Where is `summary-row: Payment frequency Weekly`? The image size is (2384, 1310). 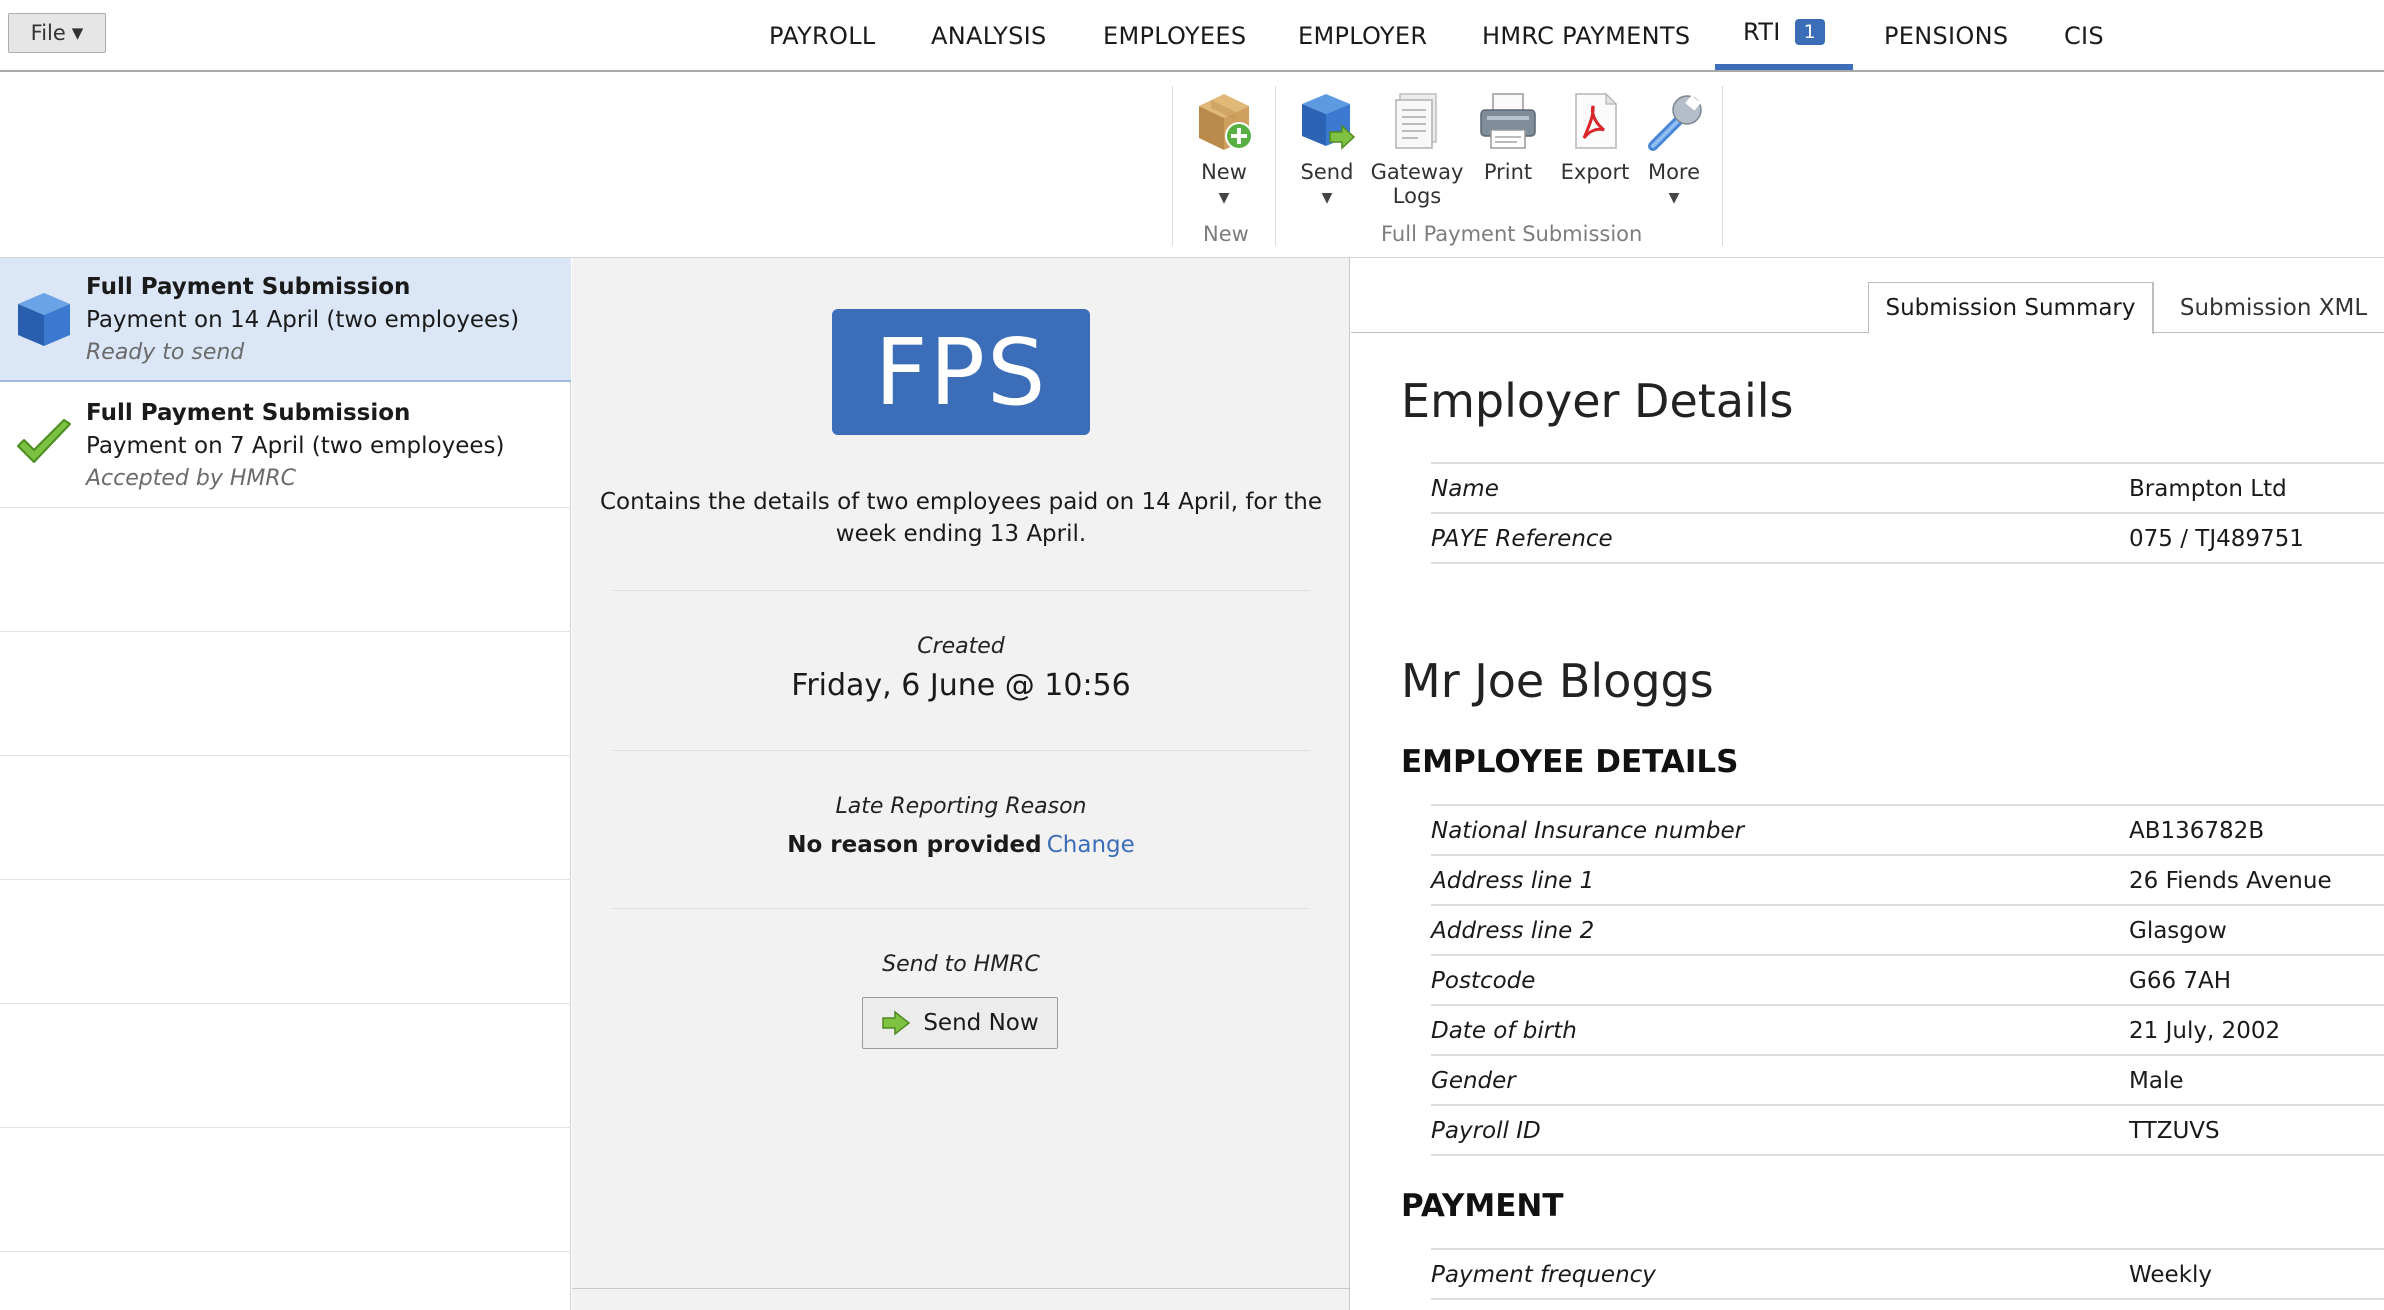
summary-row: Payment frequency Weekly is located at coordinates (1907, 1273).